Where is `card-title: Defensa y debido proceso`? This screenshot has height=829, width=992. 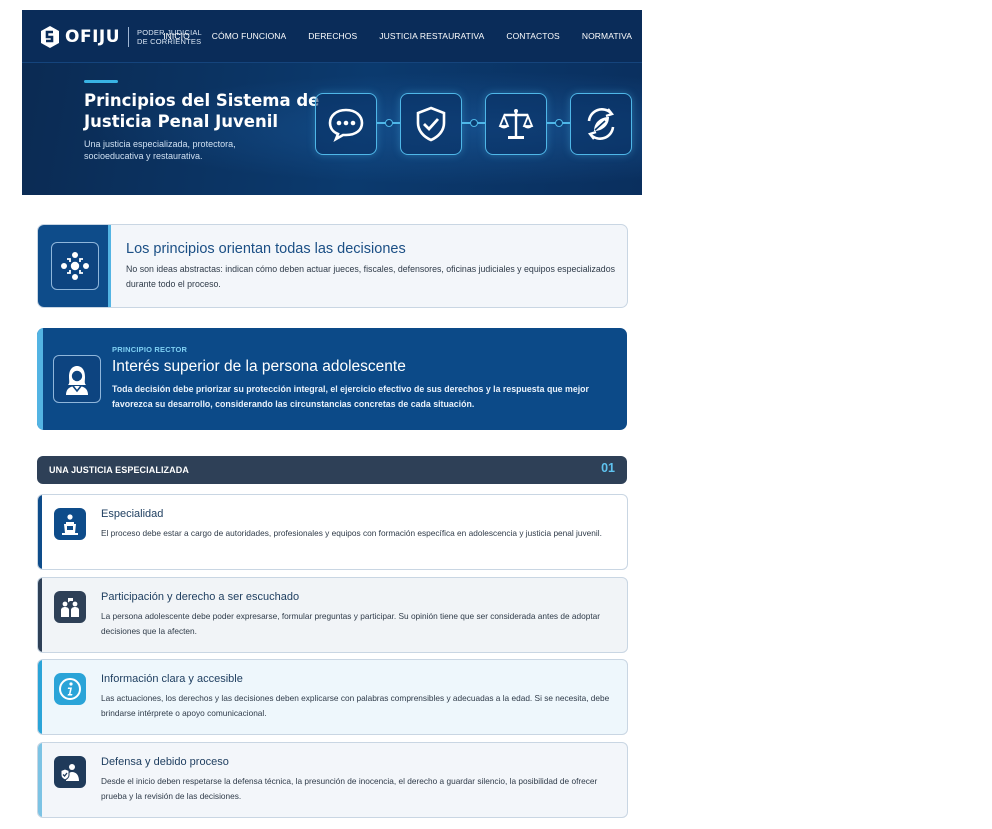
card-title: Defensa y debido proceso is located at coordinates (165, 762).